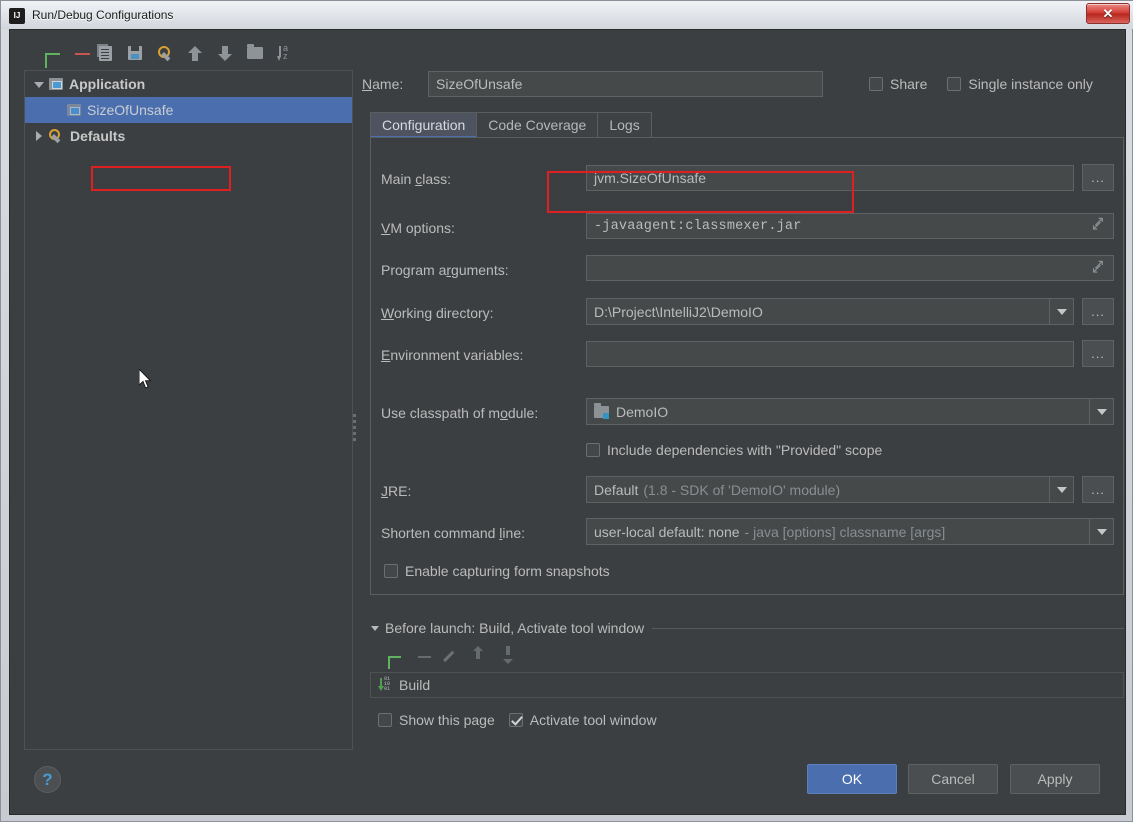 Image resolution: width=1133 pixels, height=822 pixels. I want to click on cancel-button: Cancel, so click(953, 779).